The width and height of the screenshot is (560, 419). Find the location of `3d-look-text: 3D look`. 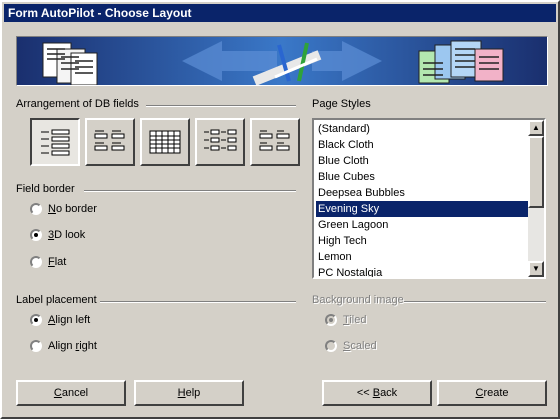

3d-look-text: 3D look is located at coordinates (67, 235).